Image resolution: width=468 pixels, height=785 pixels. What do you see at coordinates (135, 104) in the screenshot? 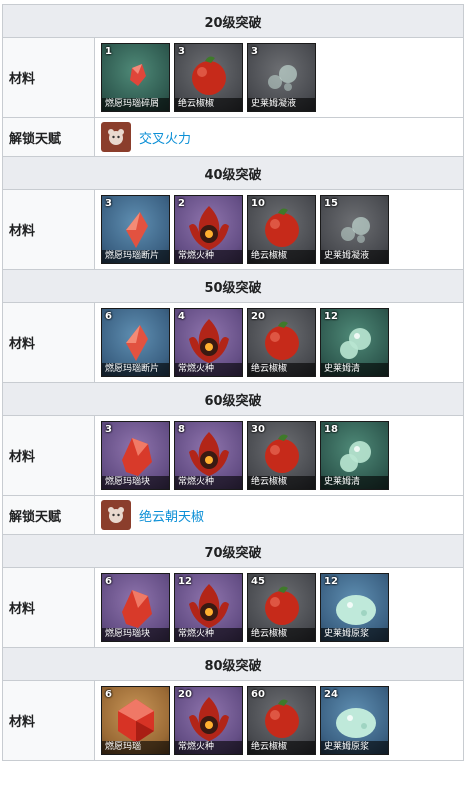
I see `material-name: 燃愿玛瑙碎屑` at bounding box center [135, 104].